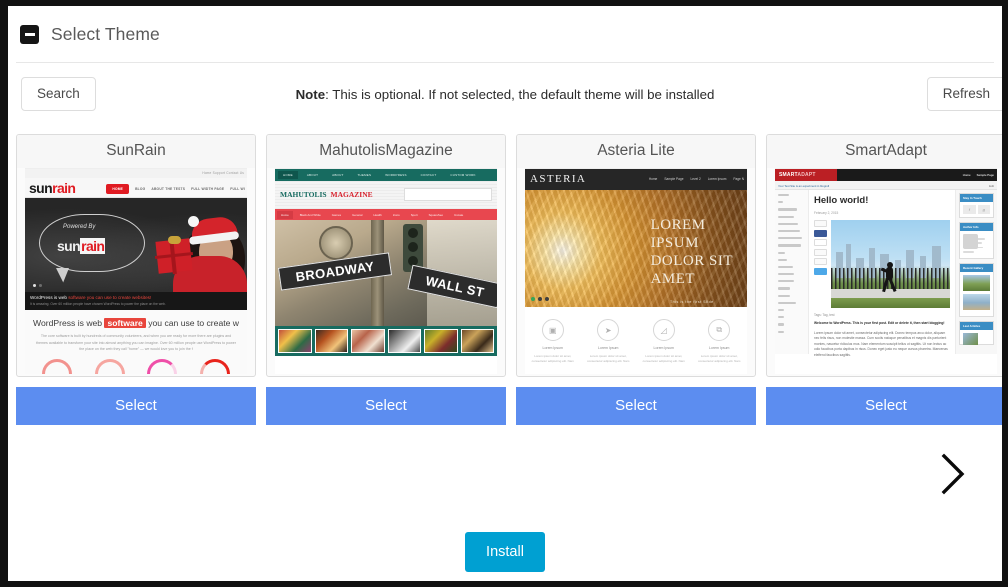  Describe the element at coordinates (81, 246) in the screenshot. I see `preview-hero-logo: sunrain` at that location.